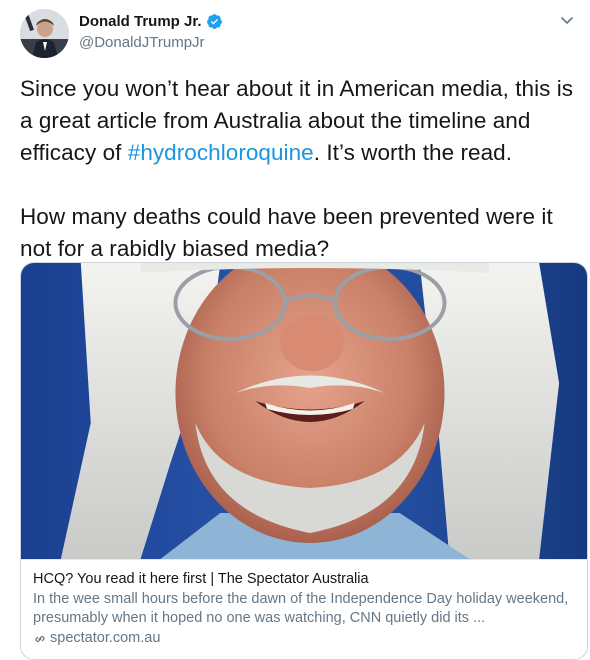 The width and height of the screenshot is (590, 660). I want to click on card-domain-row: spectator.com.au, so click(304, 638).